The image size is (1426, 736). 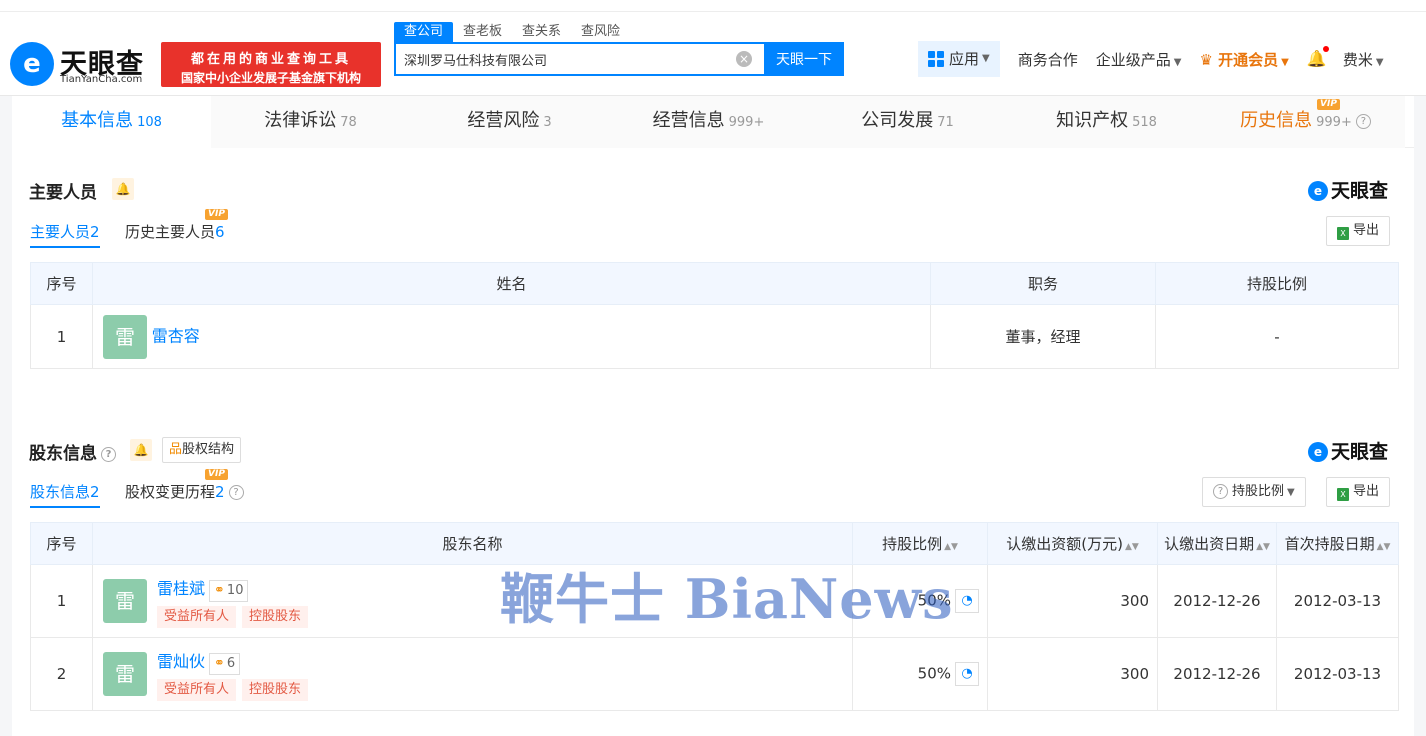 What do you see at coordinates (1254, 492) in the screenshot?
I see `sort-by-share-dropdown: ? 持股比例 ▼` at bounding box center [1254, 492].